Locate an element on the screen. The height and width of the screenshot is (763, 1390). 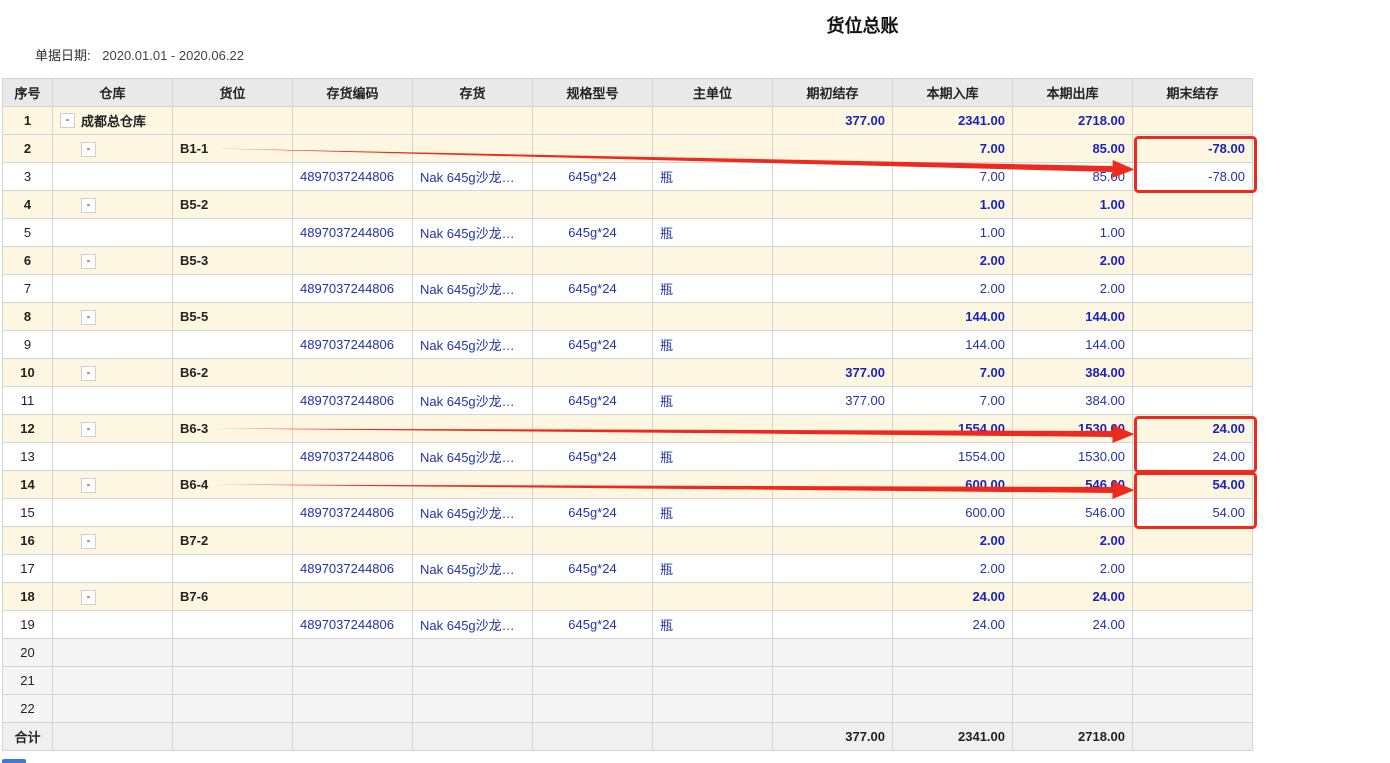
cell-seq: 1 is located at coordinates (27, 120).